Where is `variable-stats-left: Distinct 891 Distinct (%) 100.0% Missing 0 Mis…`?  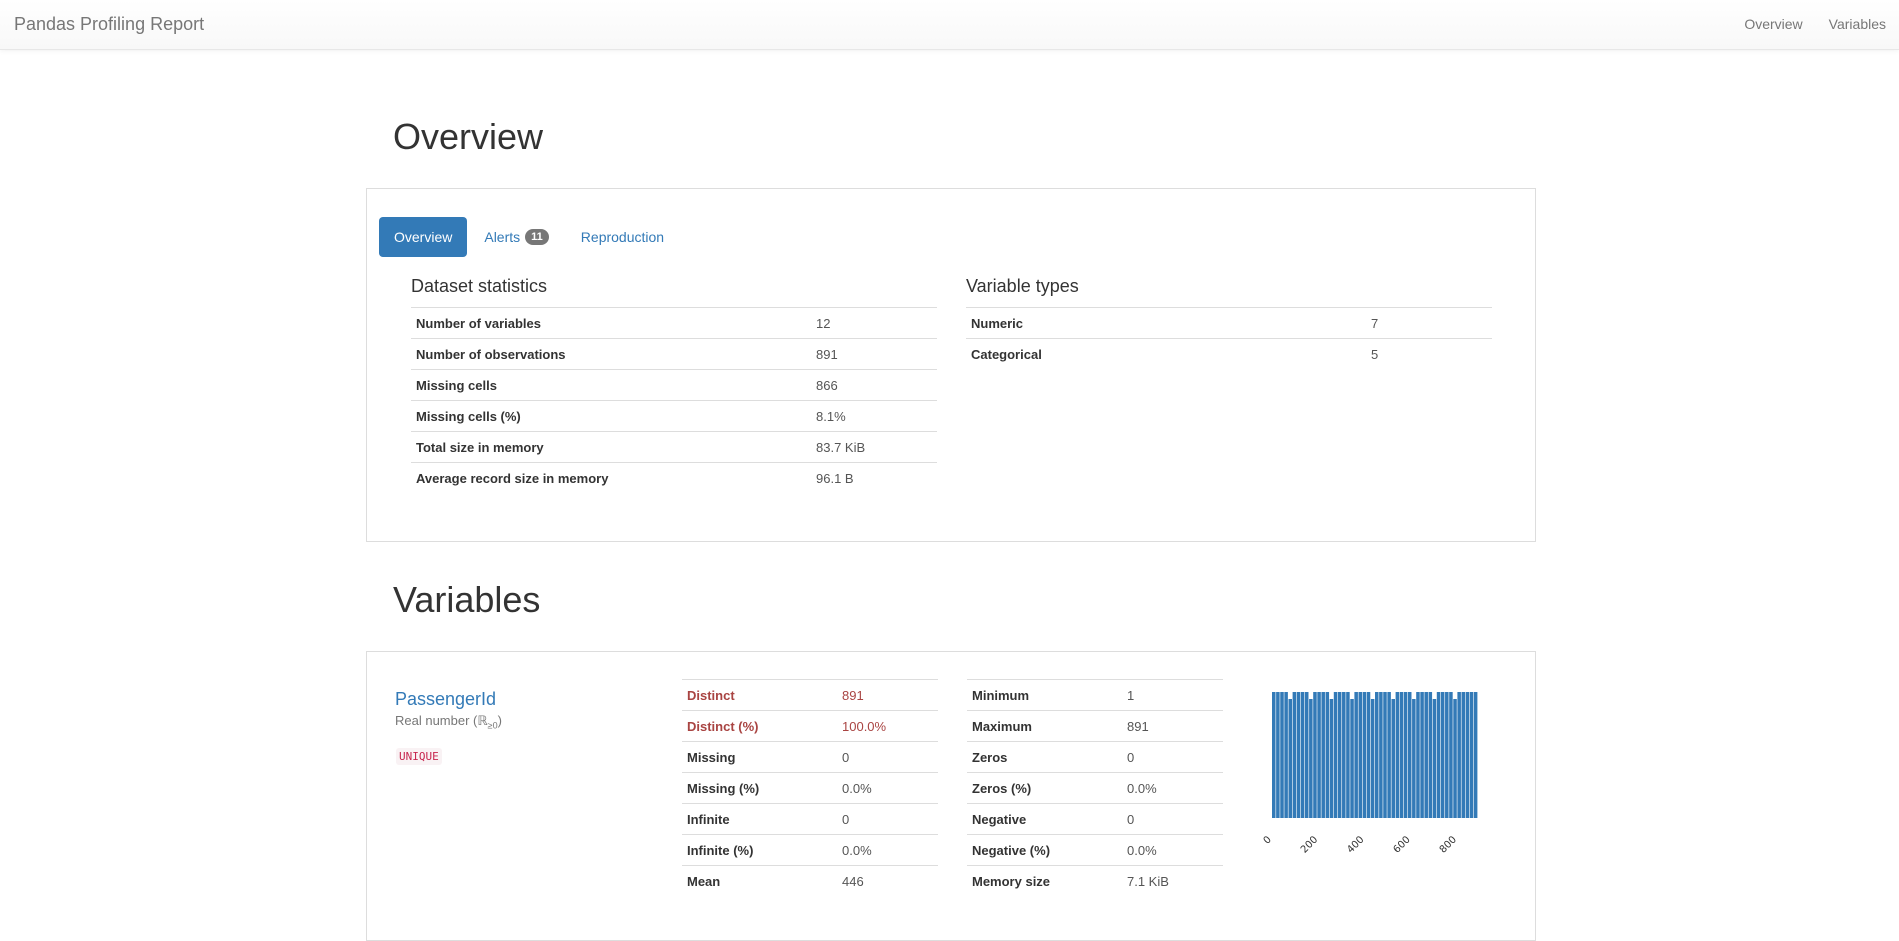
variable-stats-left: Distinct 891 Distinct (%) 100.0% Missing 0 Mis… is located at coordinates (810, 788).